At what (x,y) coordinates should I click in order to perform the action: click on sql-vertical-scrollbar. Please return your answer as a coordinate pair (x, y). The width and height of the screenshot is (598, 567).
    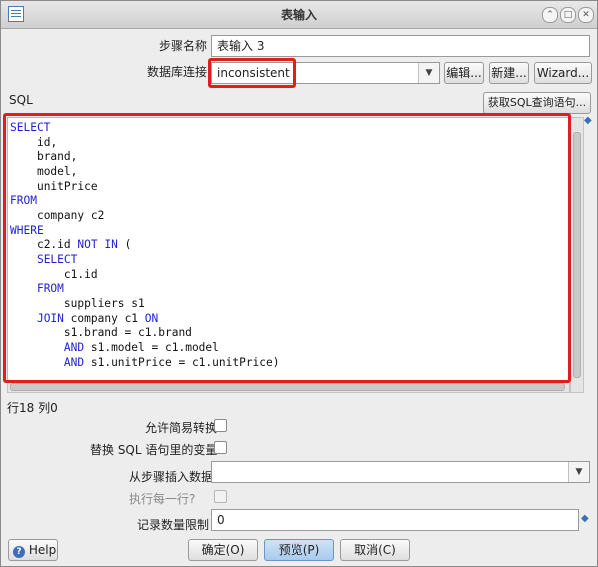
    Looking at the image, I should click on (577, 255).